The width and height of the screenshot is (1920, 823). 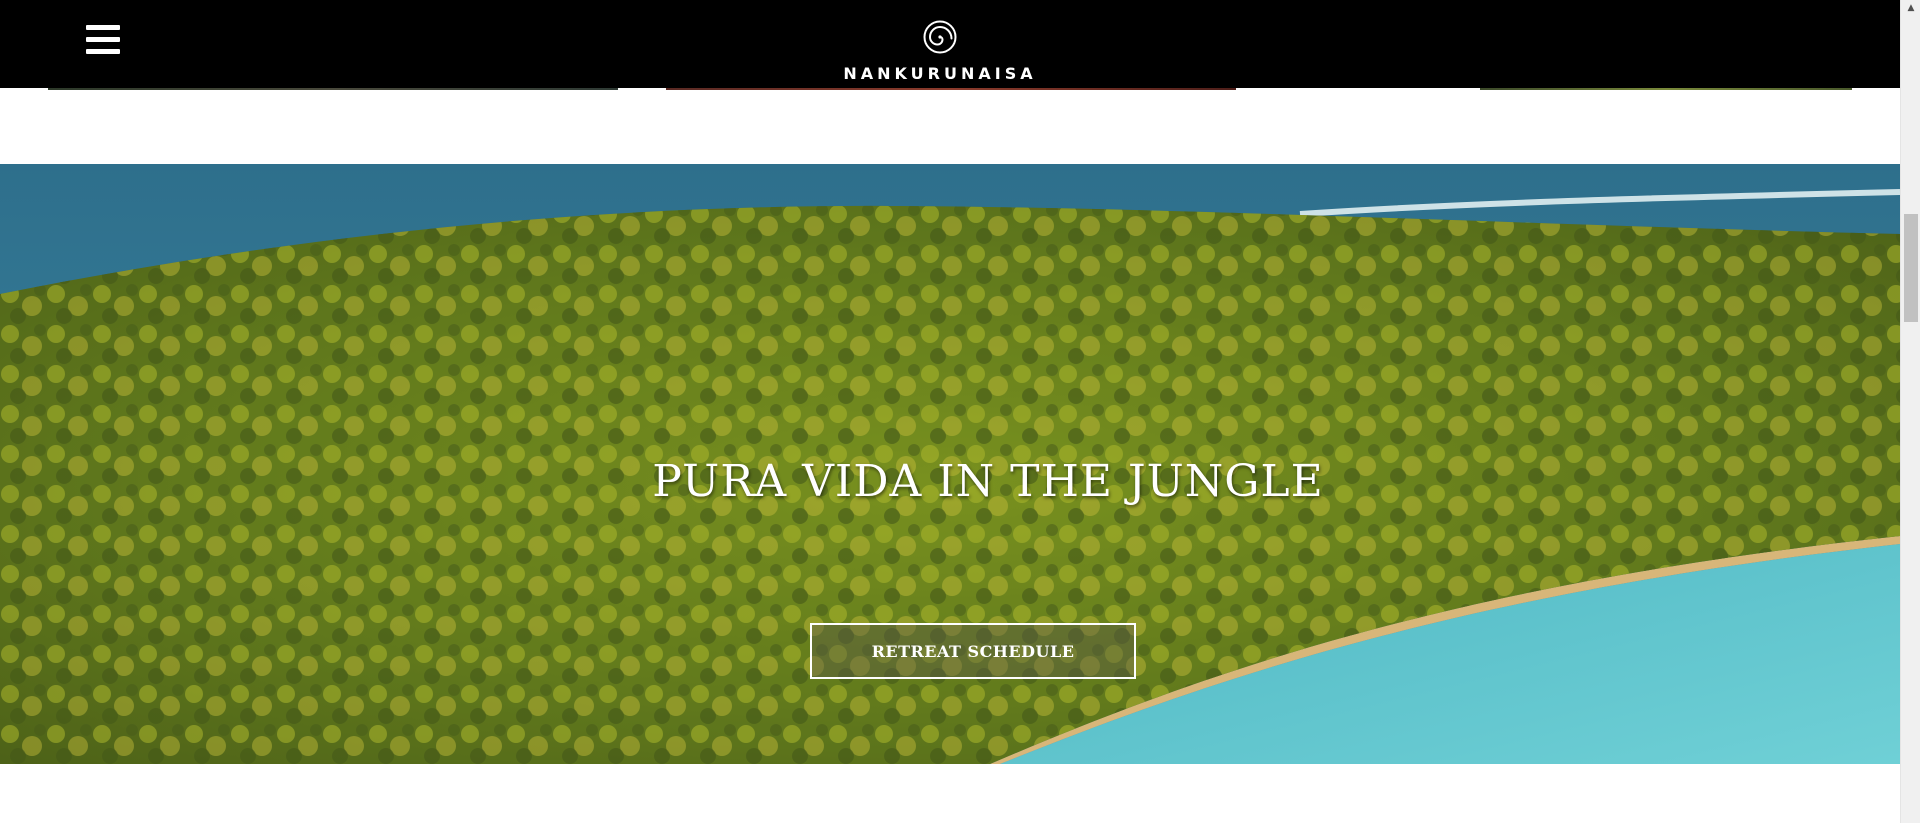 What do you see at coordinates (1910, 411) in the screenshot?
I see `page-scrollbar: ▲` at bounding box center [1910, 411].